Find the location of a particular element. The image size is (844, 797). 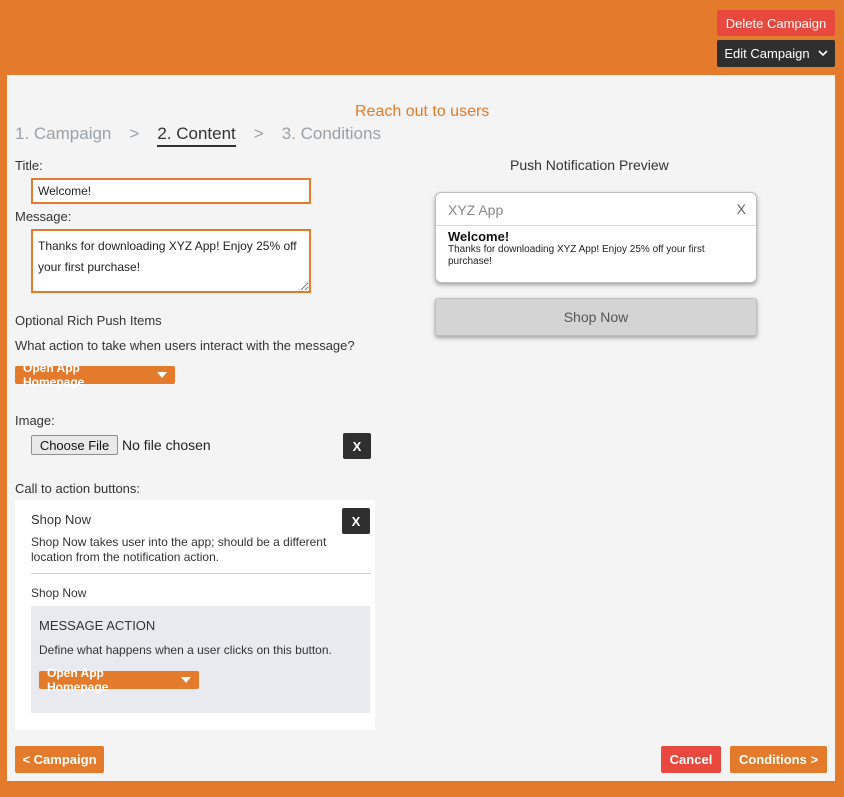

wizard-heading: Reach out to users is located at coordinates (422, 111).